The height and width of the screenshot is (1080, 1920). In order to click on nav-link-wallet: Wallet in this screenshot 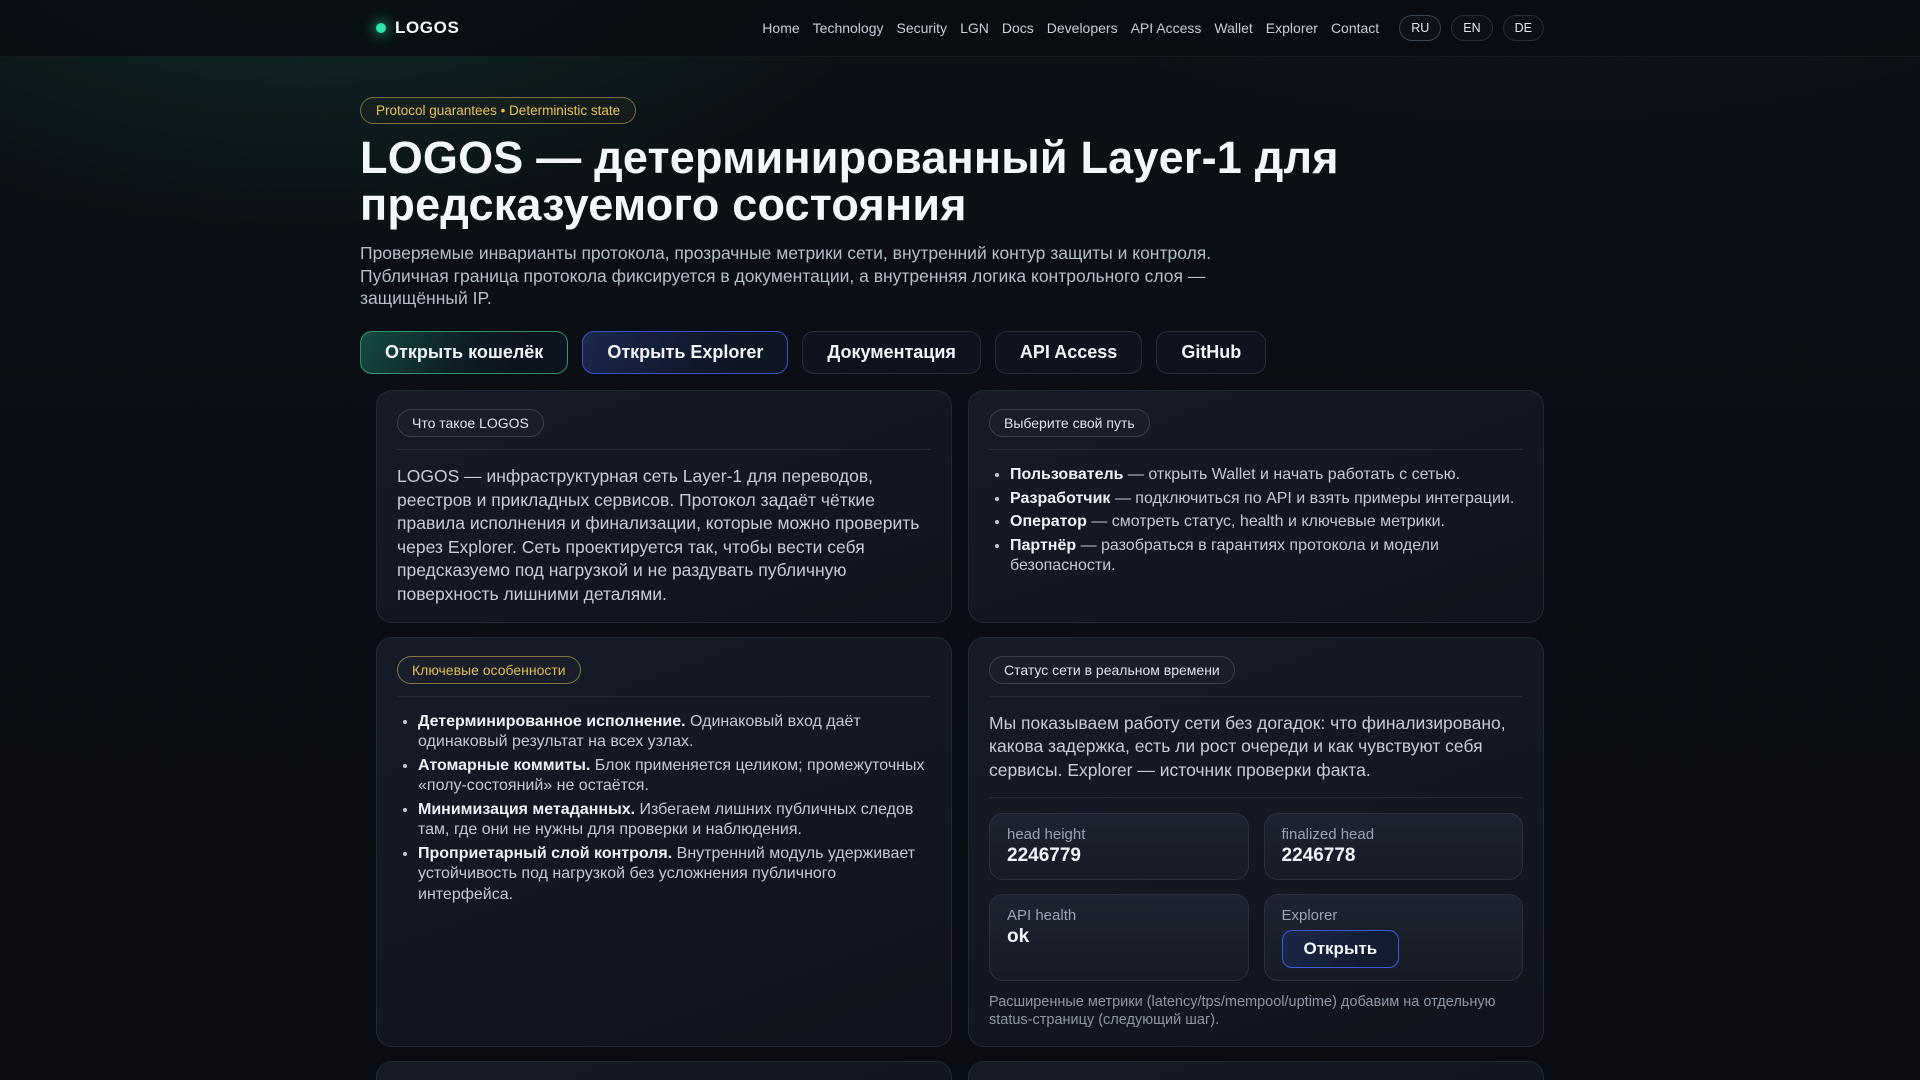, I will do `click(1233, 28)`.